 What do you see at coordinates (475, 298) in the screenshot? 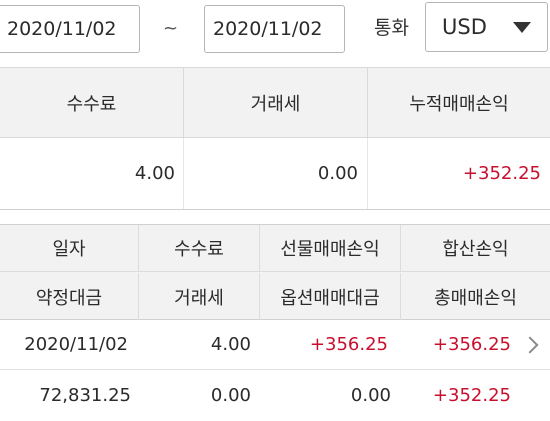
I see `header-total-pnl: 총매매손익` at bounding box center [475, 298].